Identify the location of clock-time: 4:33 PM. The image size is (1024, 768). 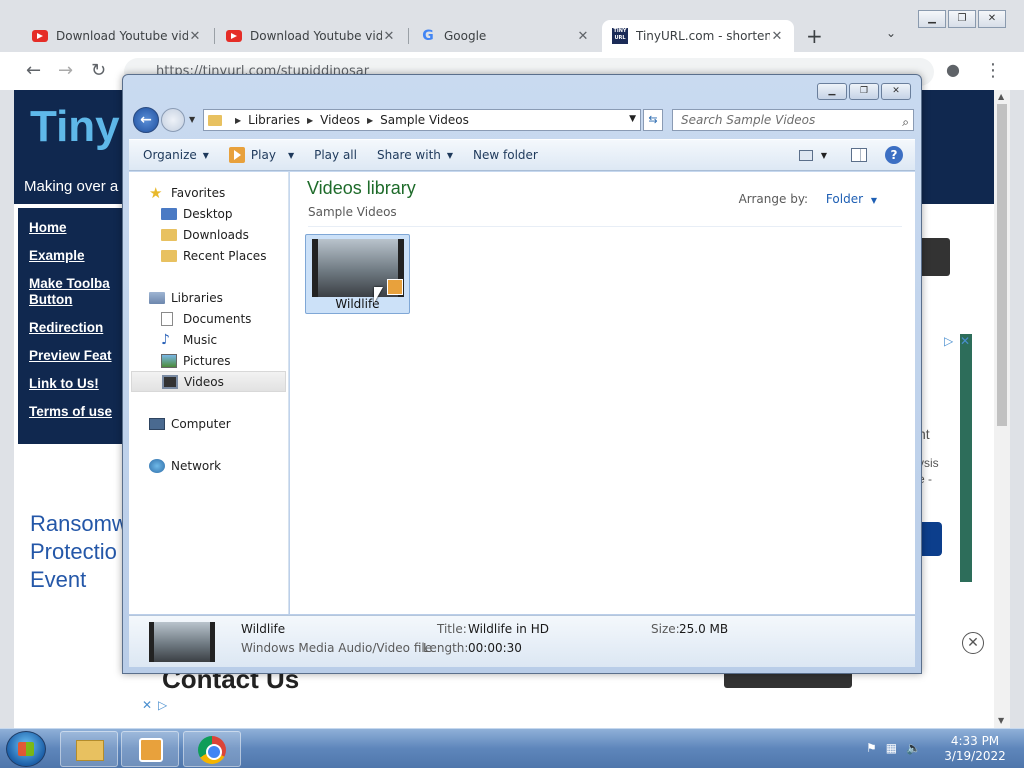
(975, 741).